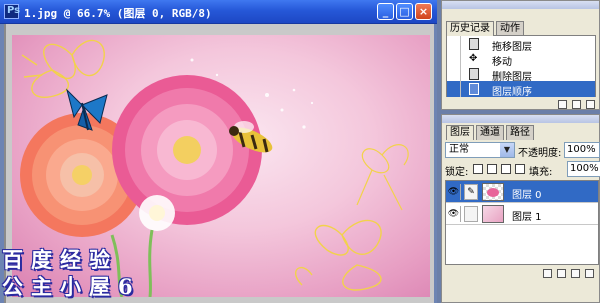 This screenshot has width=600, height=303. Describe the element at coordinates (520, 119) in the screenshot. I see `layers-panel-header` at that location.